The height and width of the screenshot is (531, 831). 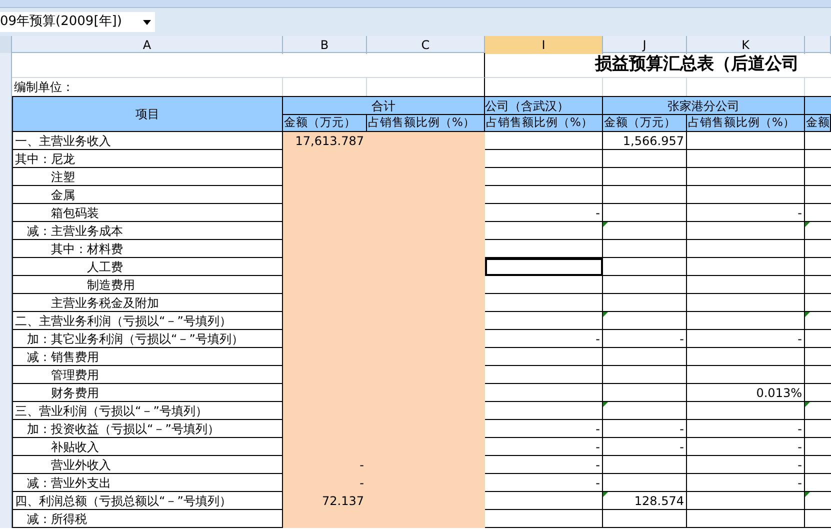 What do you see at coordinates (147, 22) in the screenshot?
I see `dropdown-arrow-icon` at bounding box center [147, 22].